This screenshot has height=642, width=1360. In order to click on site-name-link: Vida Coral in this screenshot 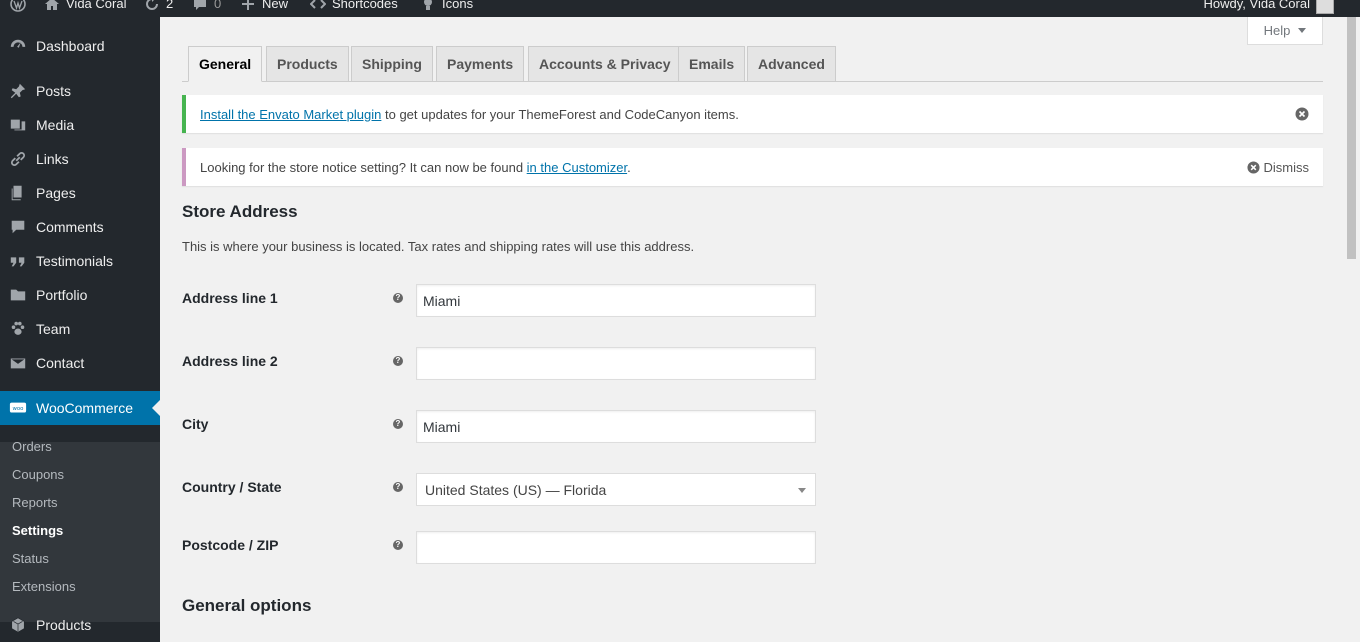, I will do `click(85, 7)`.